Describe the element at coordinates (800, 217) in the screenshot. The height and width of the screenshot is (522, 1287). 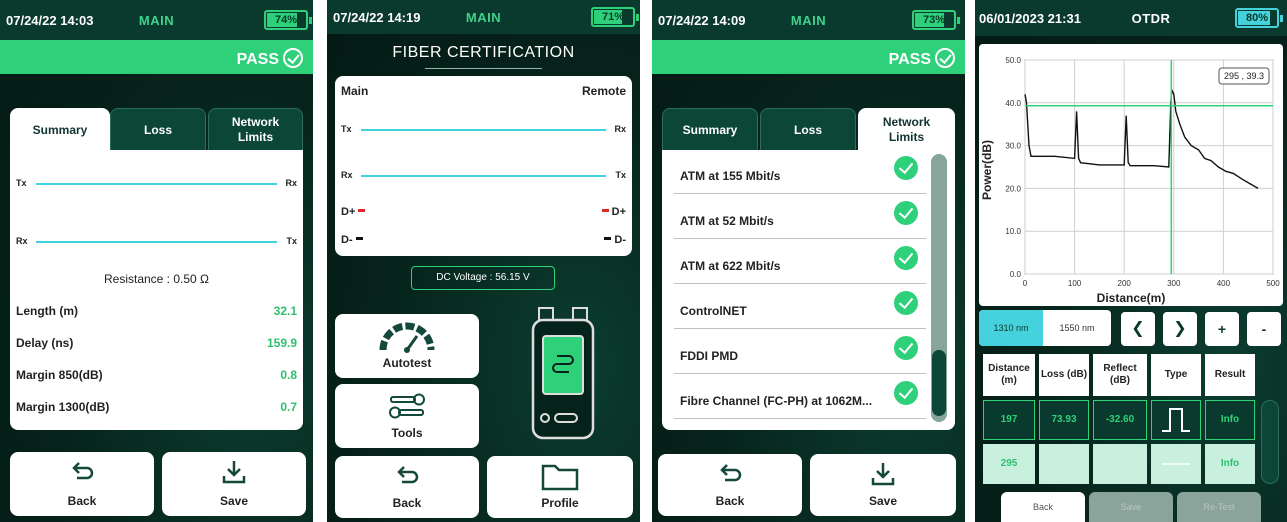
I see `list-item: ATM at 52 Mbit/s` at that location.